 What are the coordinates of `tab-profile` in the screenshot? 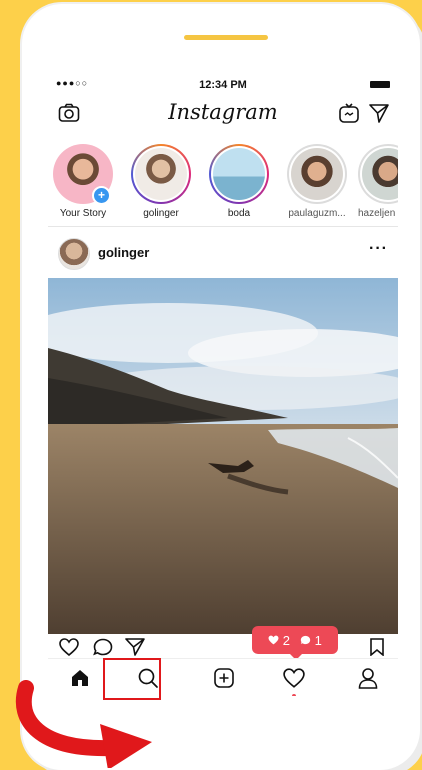 It's located at (368, 677).